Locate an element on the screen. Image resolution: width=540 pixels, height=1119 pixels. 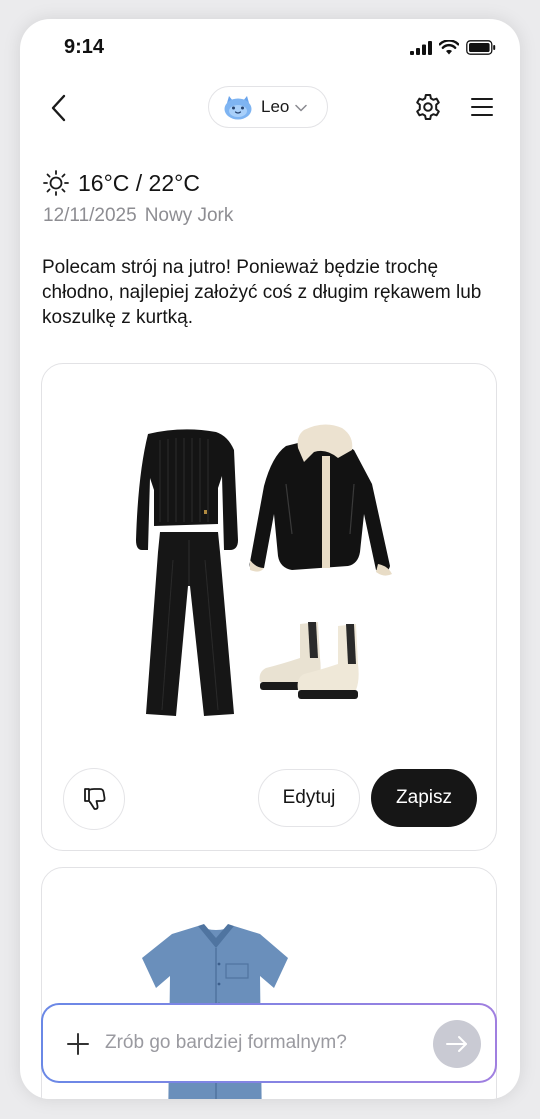
status-time: 9:14 is located at coordinates (84, 47).